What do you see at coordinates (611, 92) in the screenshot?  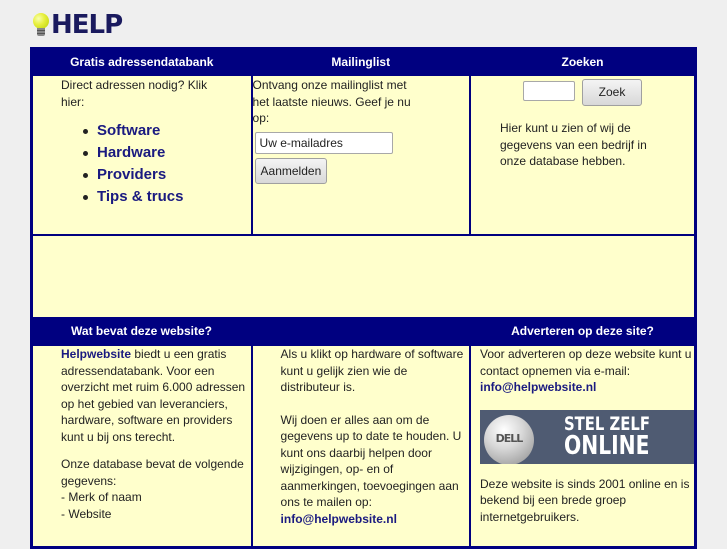 I see `search-button: Zoek` at bounding box center [611, 92].